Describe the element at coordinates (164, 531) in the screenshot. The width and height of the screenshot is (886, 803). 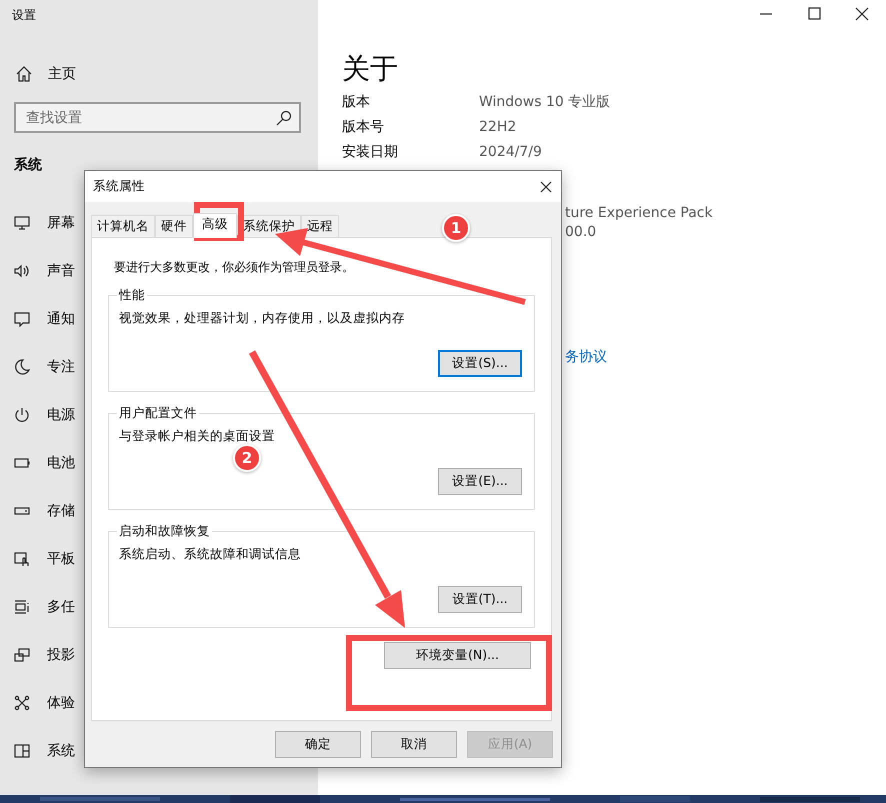
I see `group-label: 启动和故障恢复` at that location.